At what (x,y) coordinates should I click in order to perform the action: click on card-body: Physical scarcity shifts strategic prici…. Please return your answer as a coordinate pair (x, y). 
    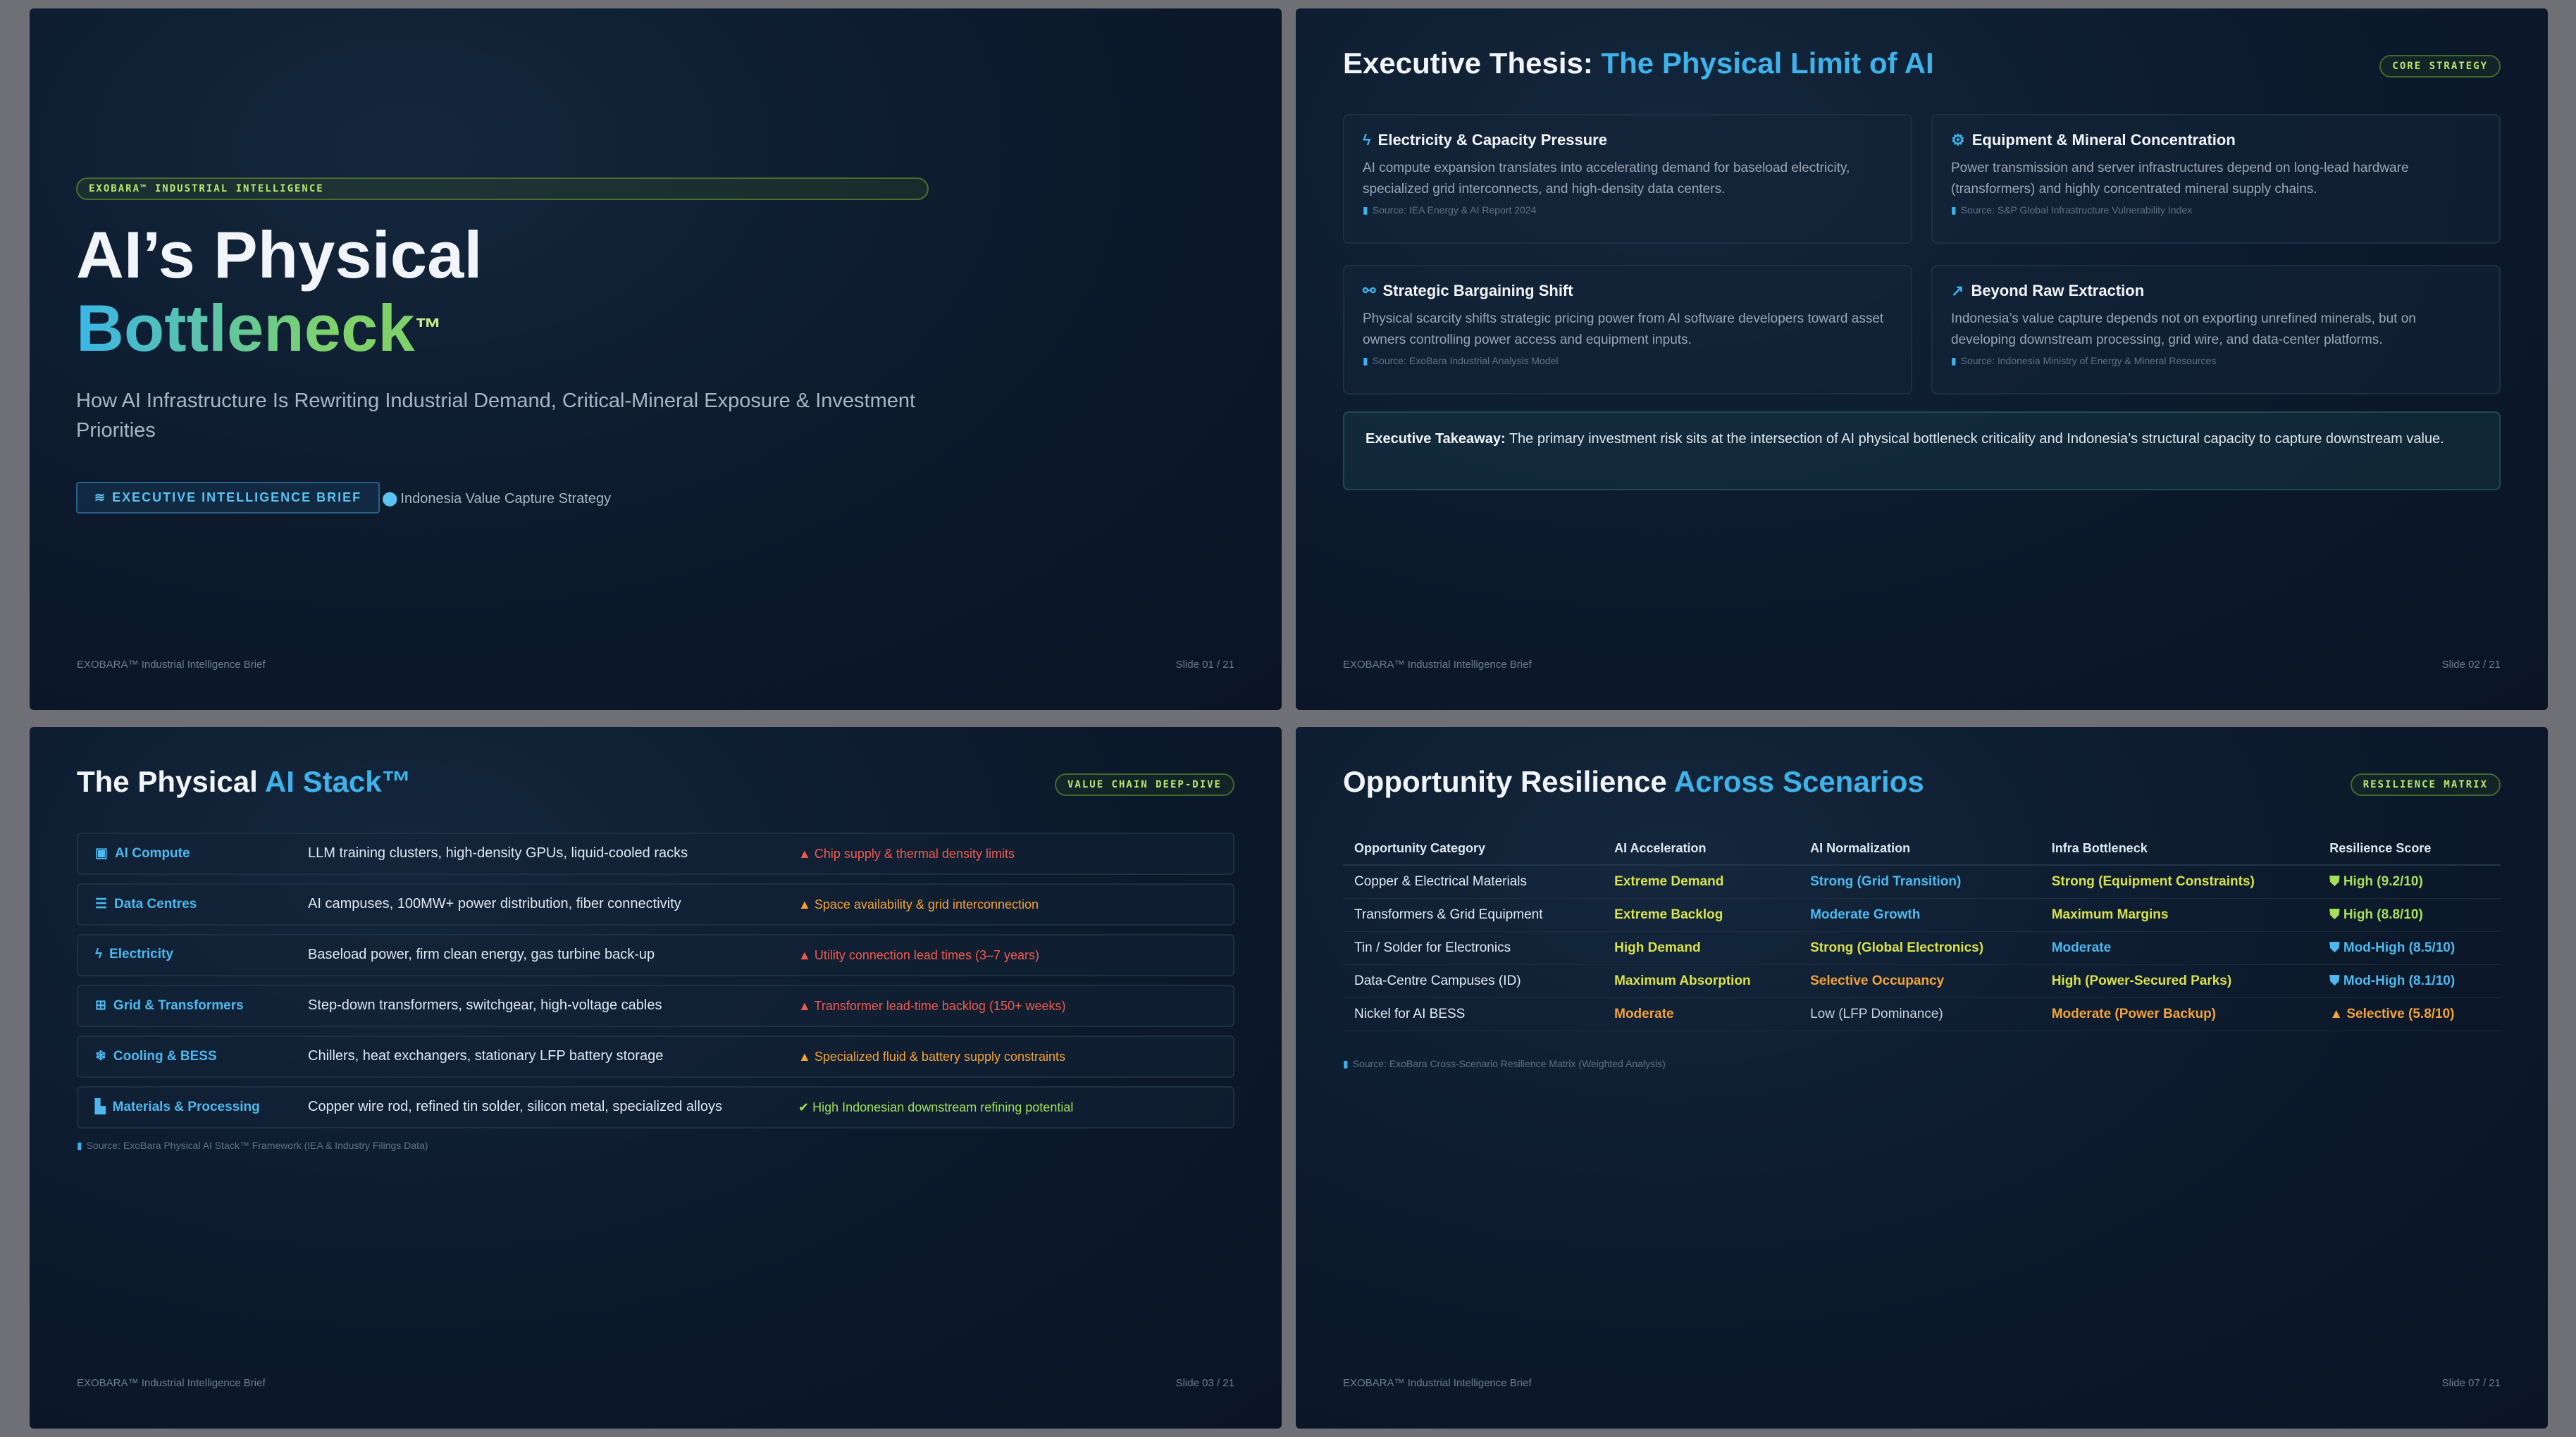
    Looking at the image, I should click on (1623, 329).